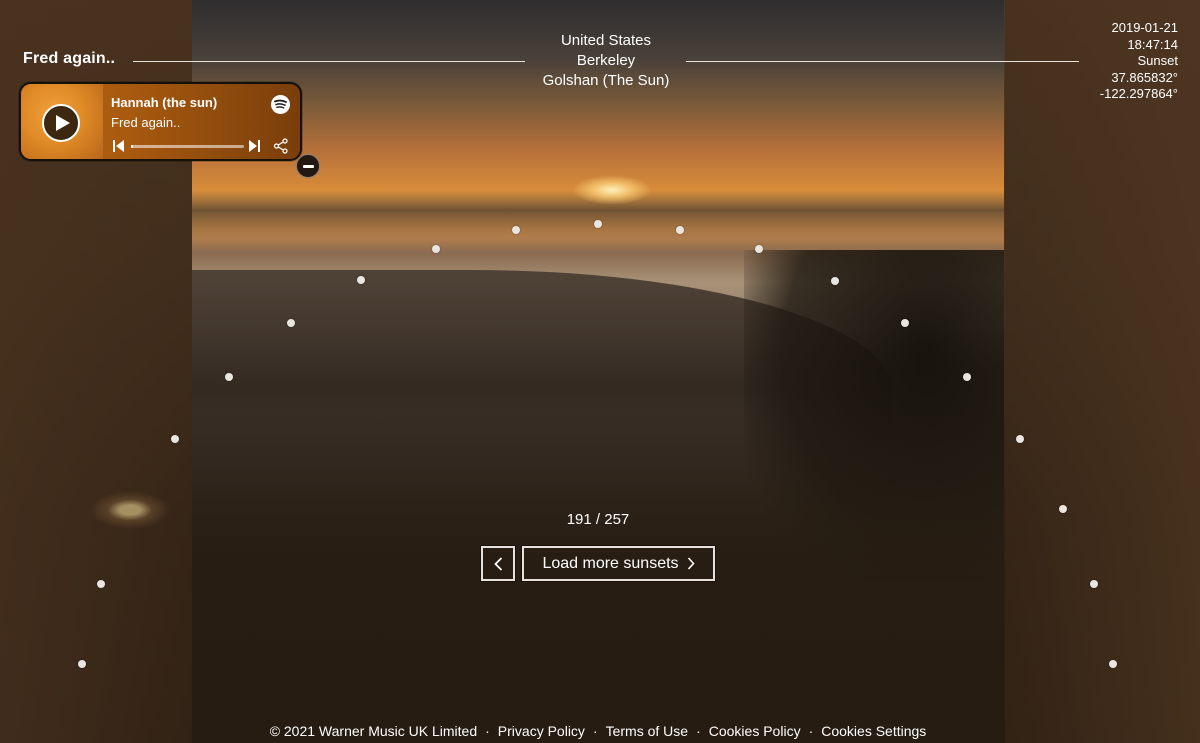 The height and width of the screenshot is (743, 1200). Describe the element at coordinates (164, 102) in the screenshot. I see `track-title: Hannah (the sun)` at that location.